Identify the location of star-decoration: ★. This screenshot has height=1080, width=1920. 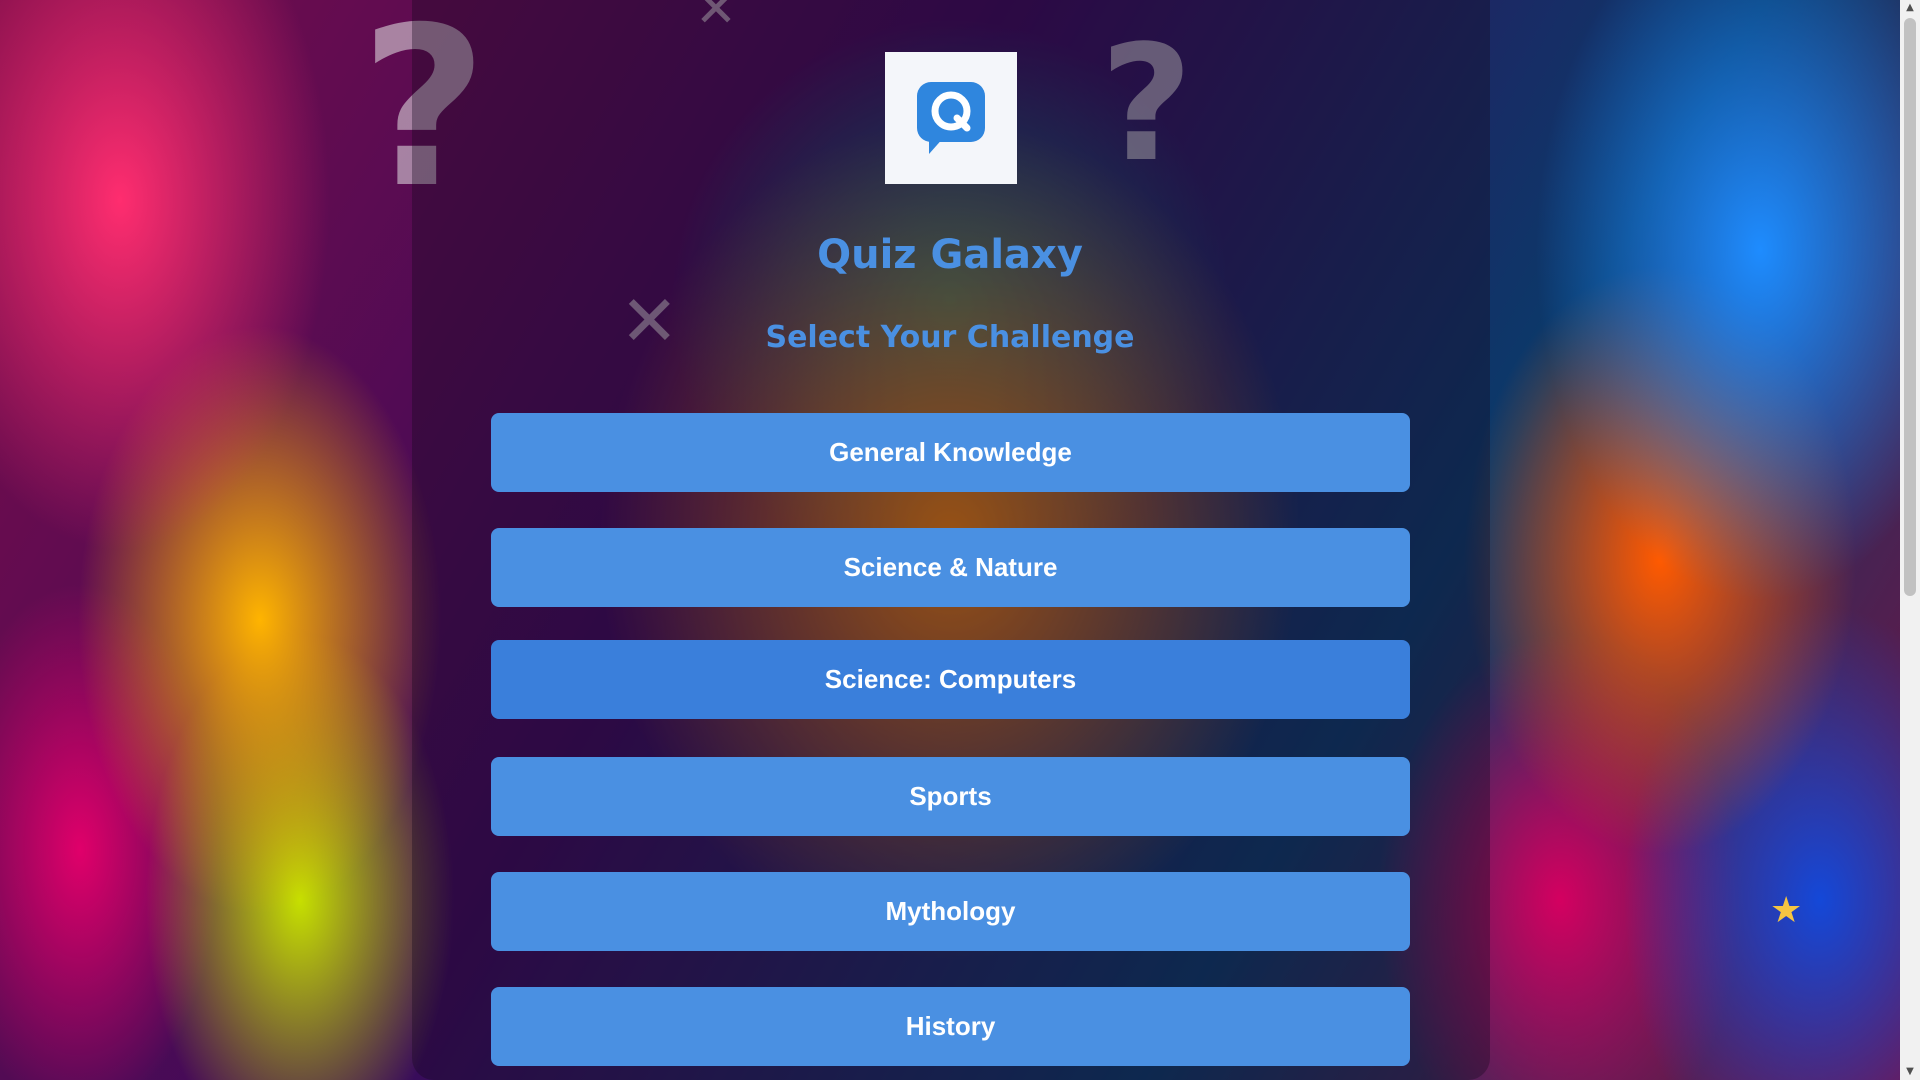
(1786, 910).